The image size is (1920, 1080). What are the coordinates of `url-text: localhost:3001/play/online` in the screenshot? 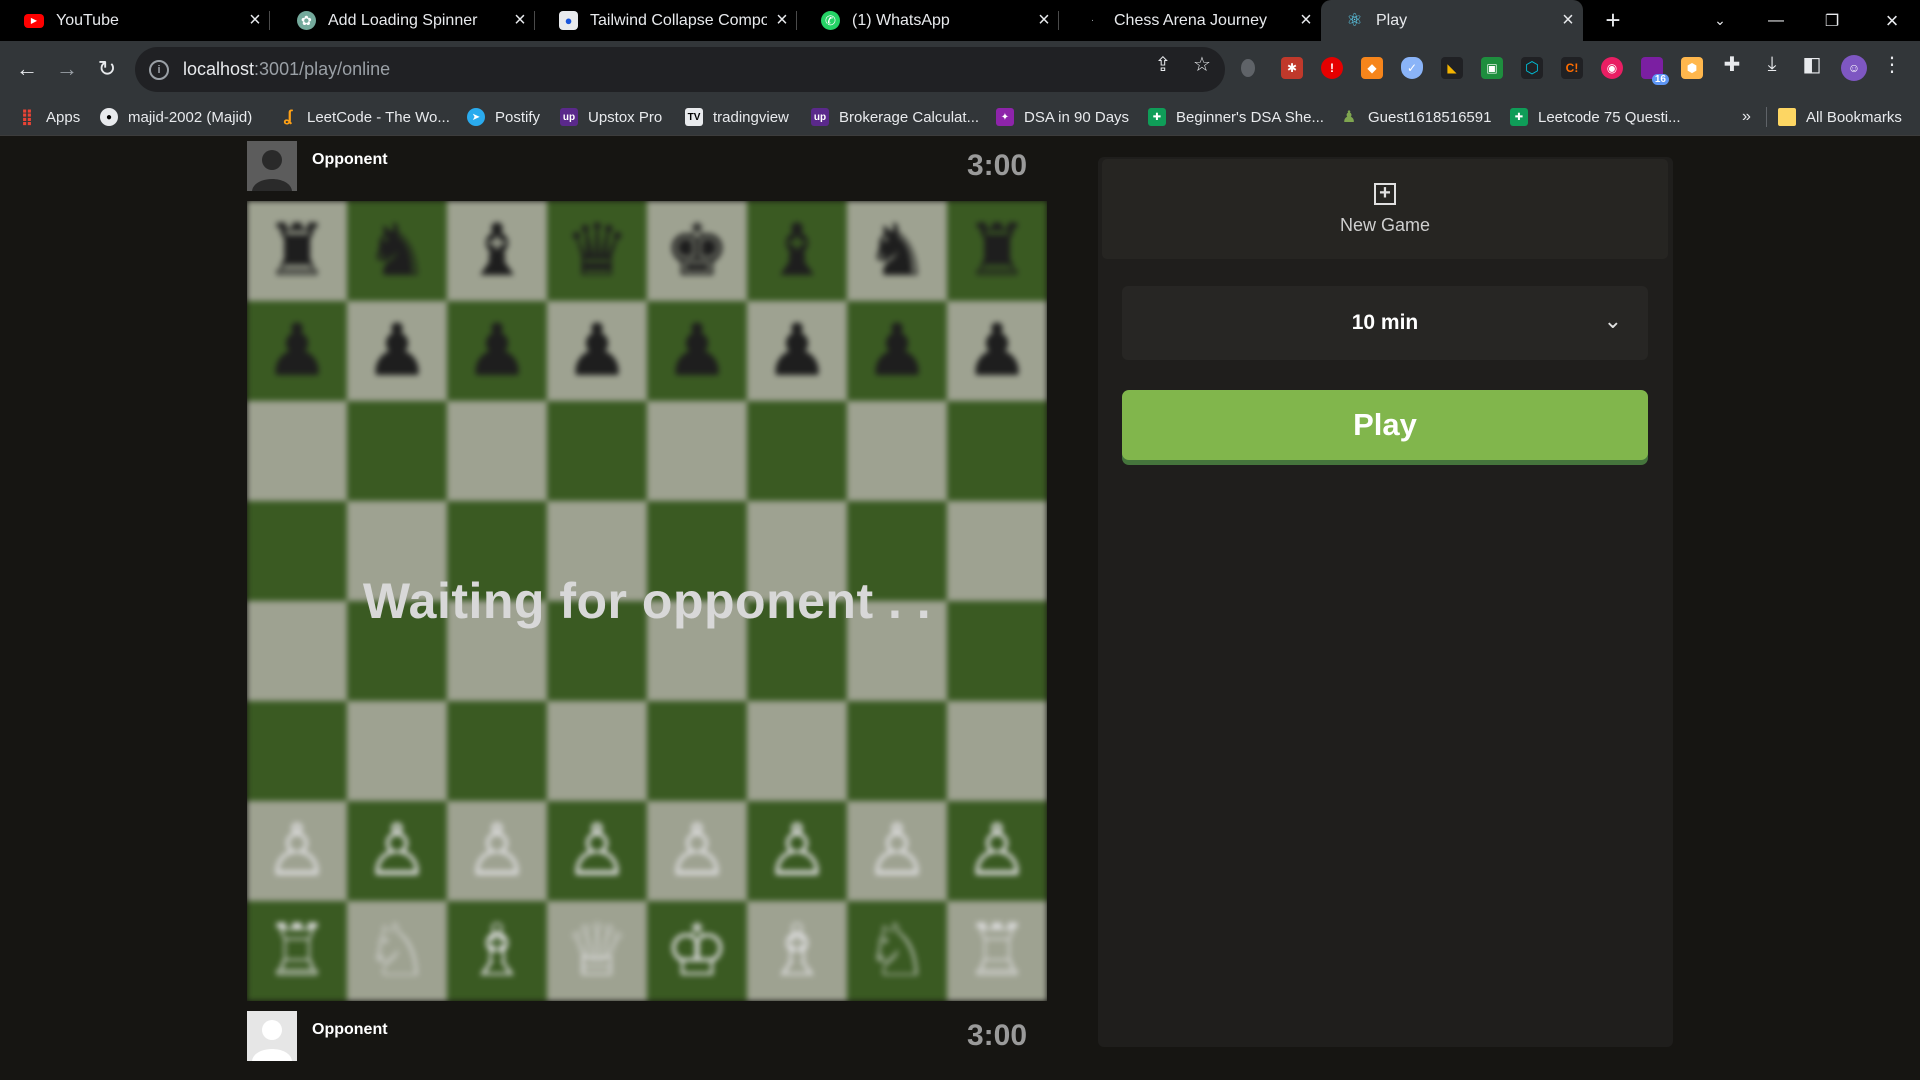 It's located at (286, 69).